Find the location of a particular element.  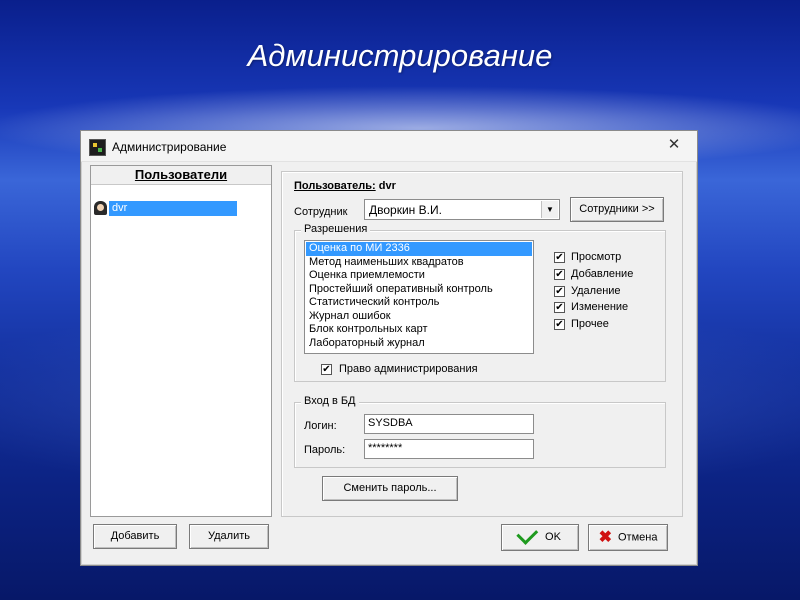

permission-item: Блок контрольных карт is located at coordinates (419, 330).